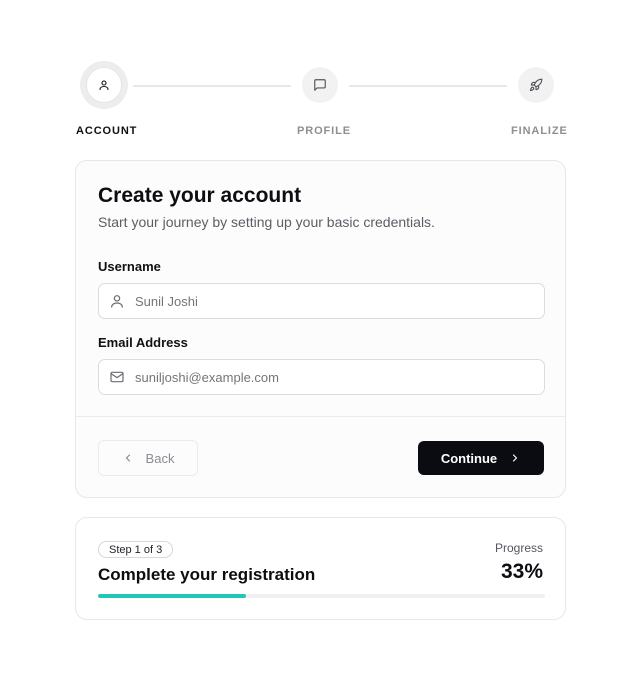 Image resolution: width=636 pixels, height=682 pixels. Describe the element at coordinates (136, 549) in the screenshot. I see `step-badge: Step 1 of 3` at that location.